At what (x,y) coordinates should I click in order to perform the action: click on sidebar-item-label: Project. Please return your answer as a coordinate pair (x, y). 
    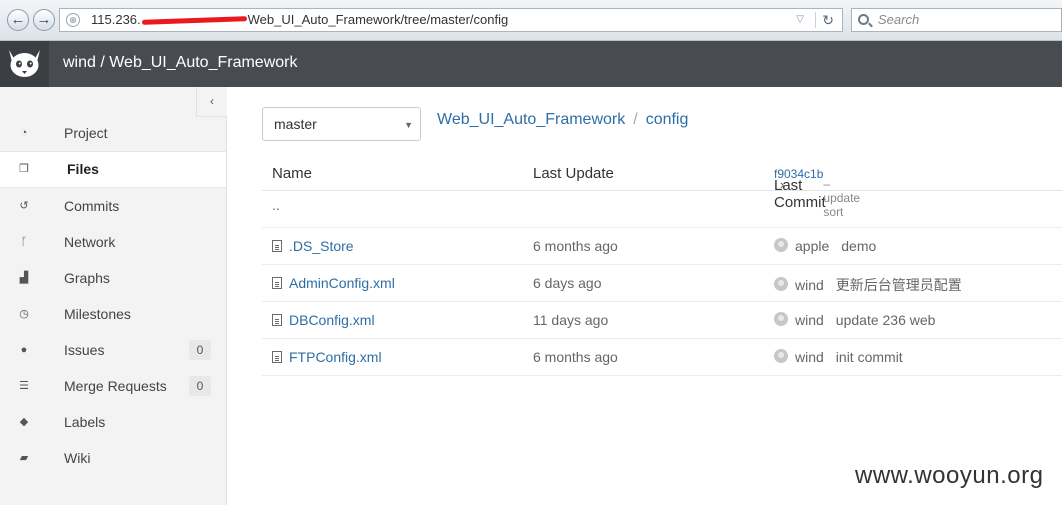
    Looking at the image, I should click on (86, 133).